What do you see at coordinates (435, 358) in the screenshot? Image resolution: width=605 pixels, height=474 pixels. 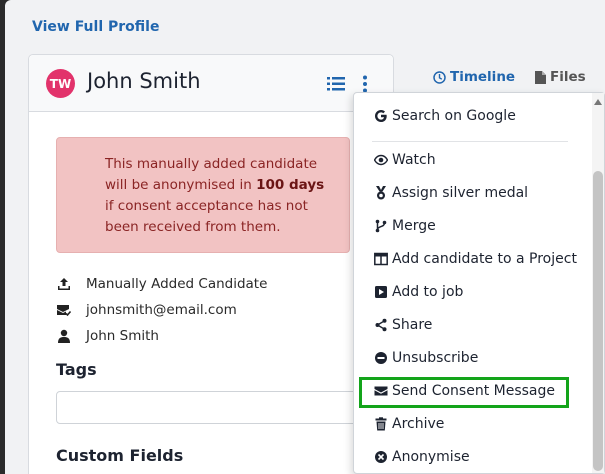 I see `menu-item-label: Unsubscribe` at bounding box center [435, 358].